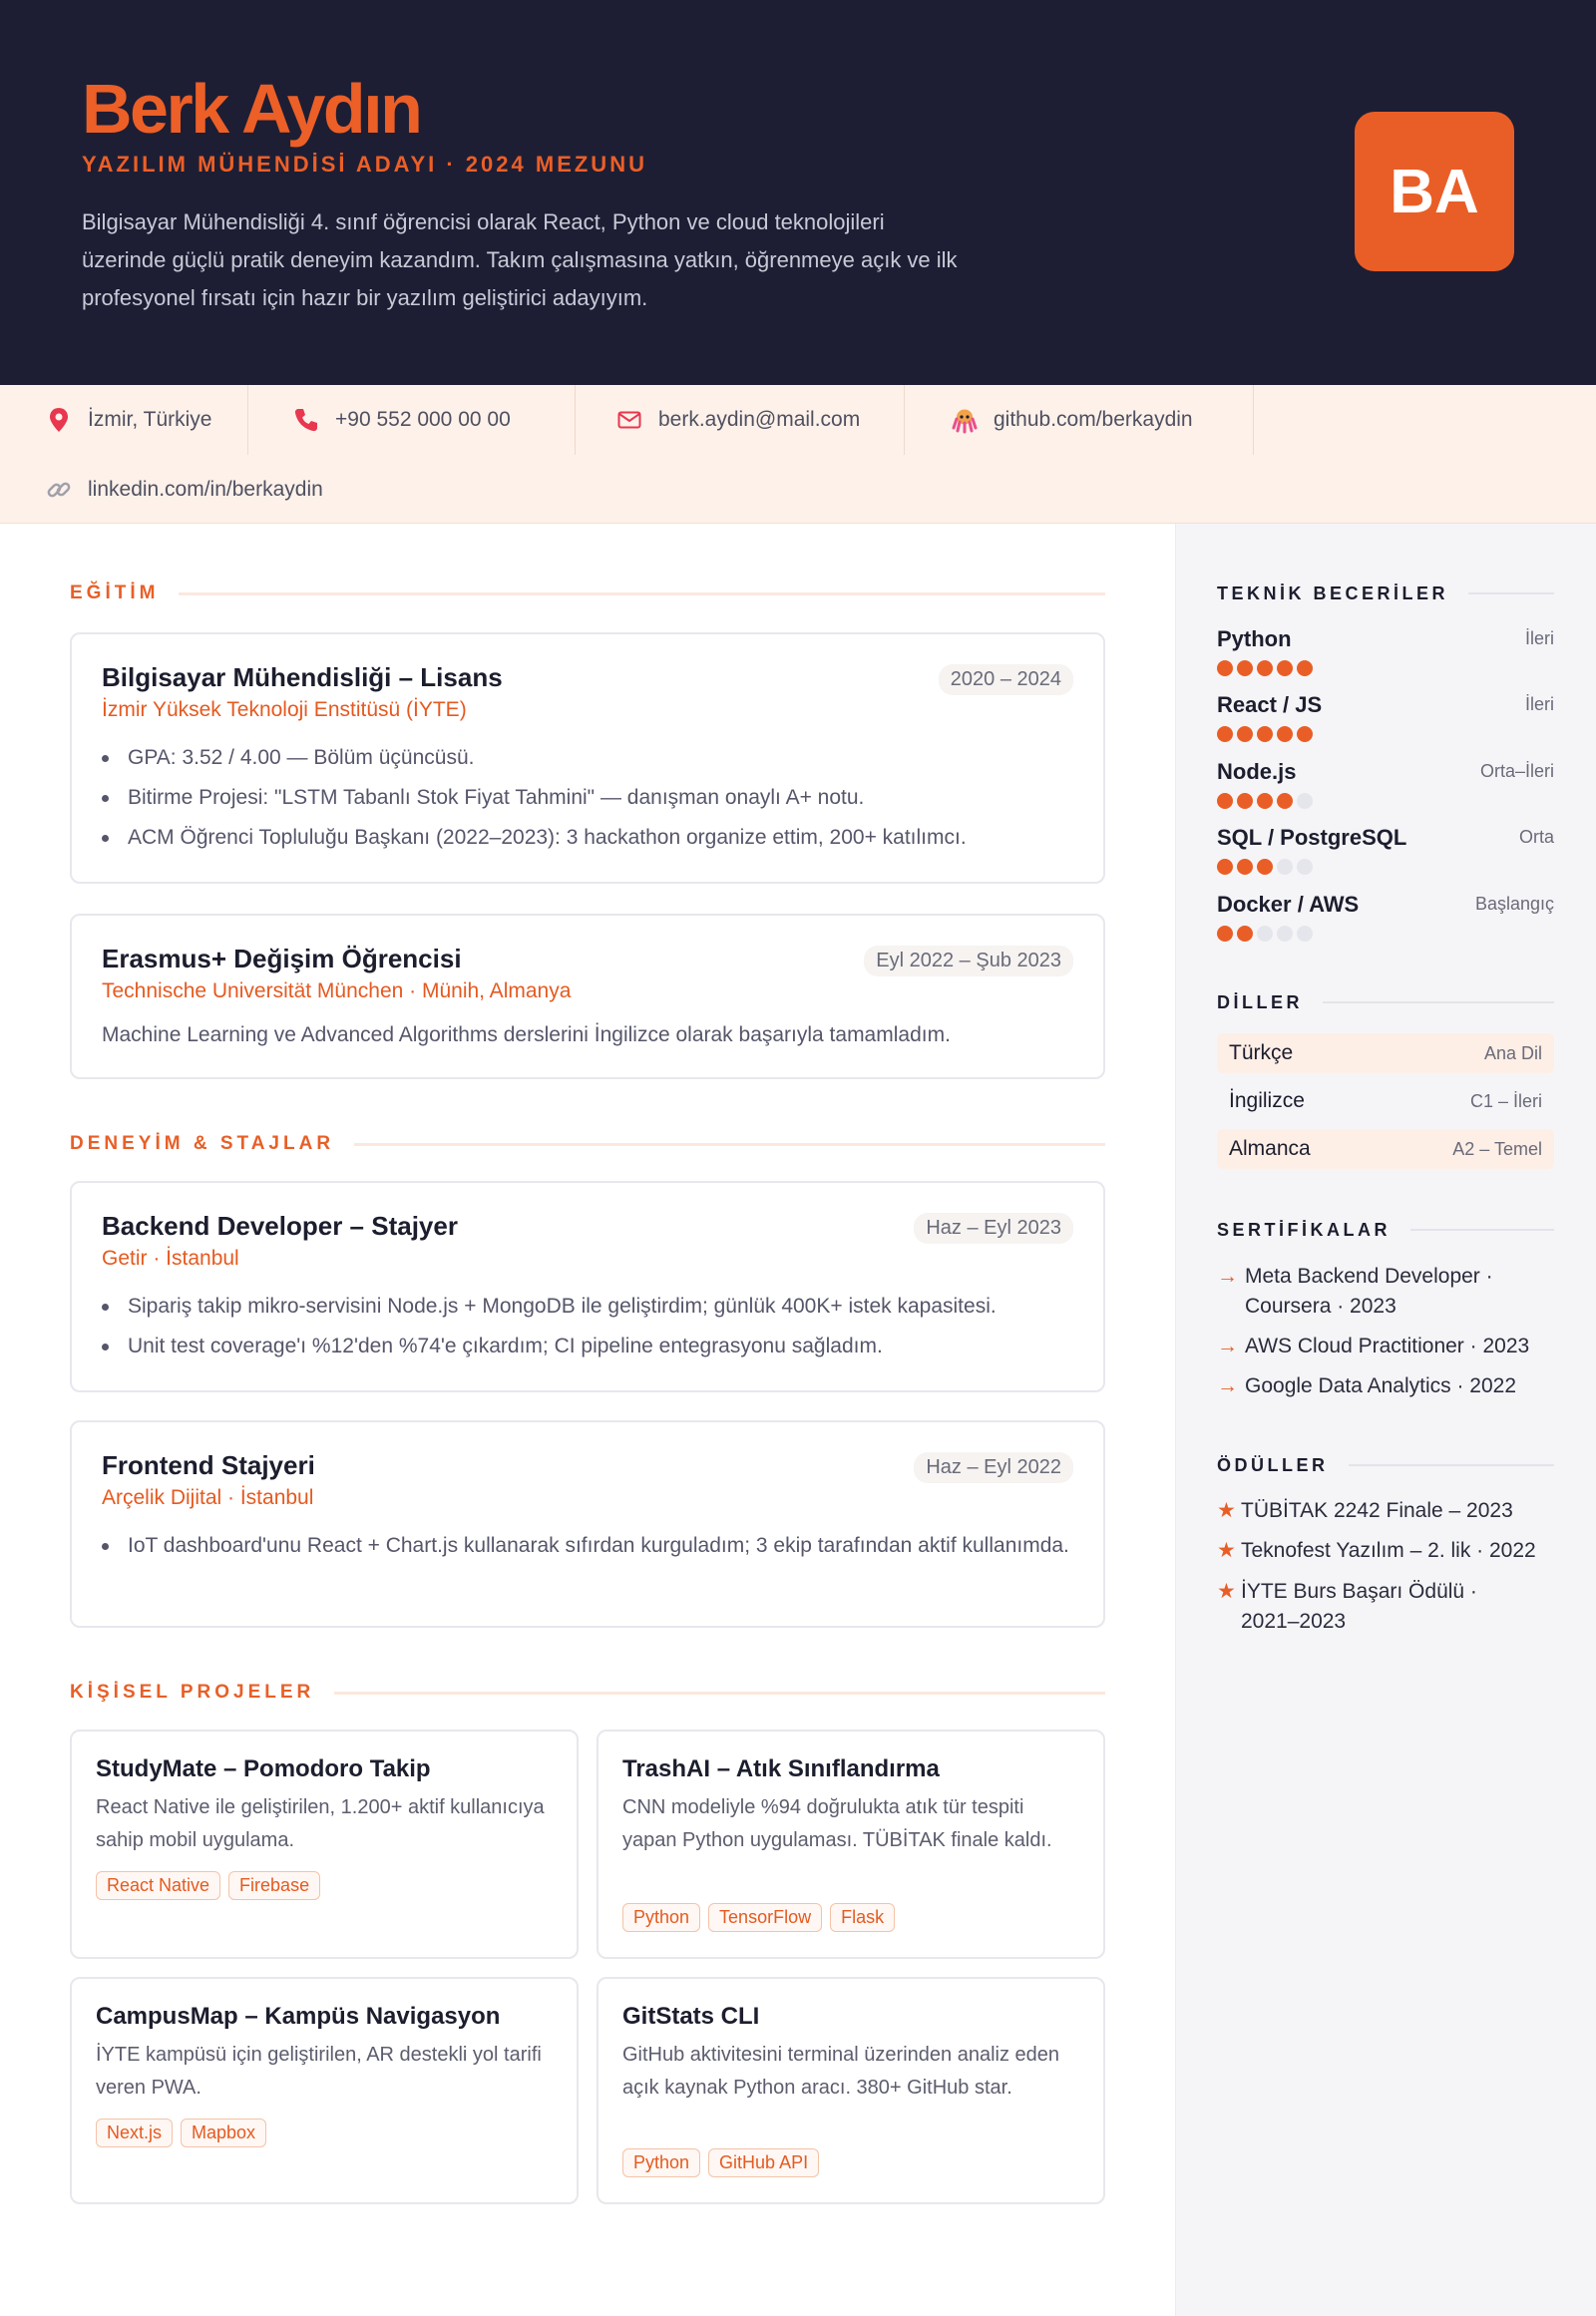  I want to click on tech-tag: Firebase, so click(274, 1885).